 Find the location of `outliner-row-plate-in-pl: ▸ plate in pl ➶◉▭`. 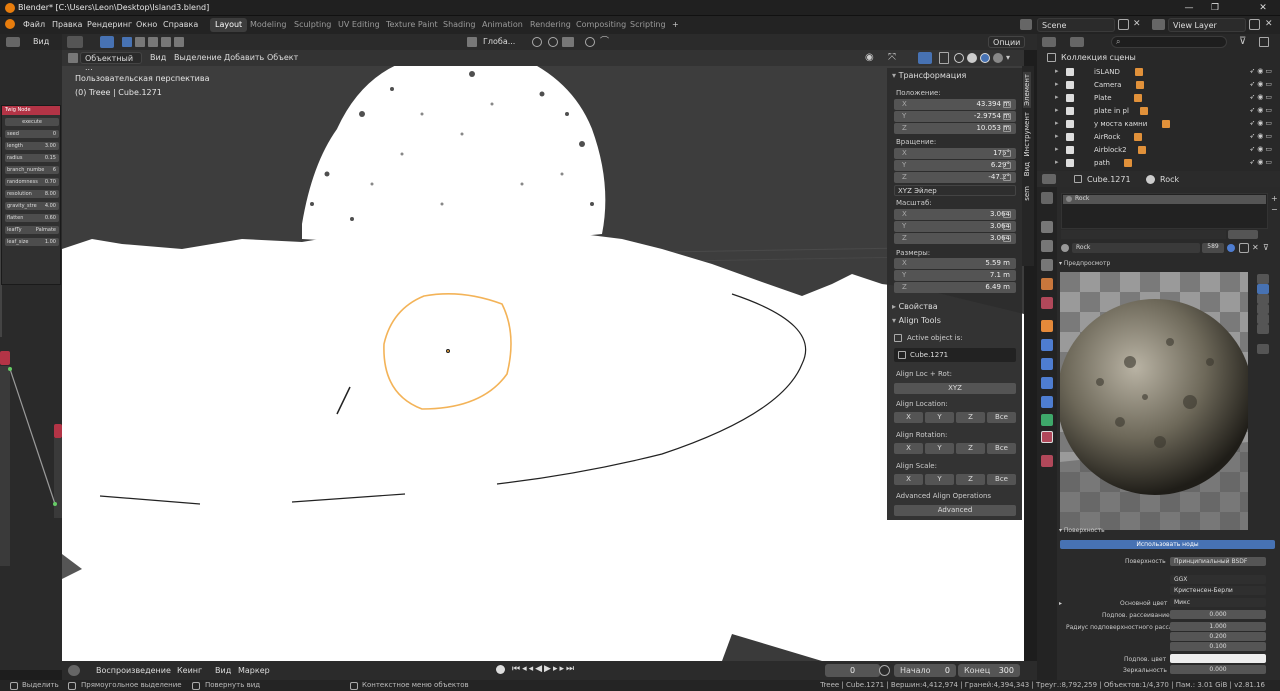

outliner-row-plate-in-pl: ▸ plate in pl ➶◉▭ is located at coordinates (1157, 111).